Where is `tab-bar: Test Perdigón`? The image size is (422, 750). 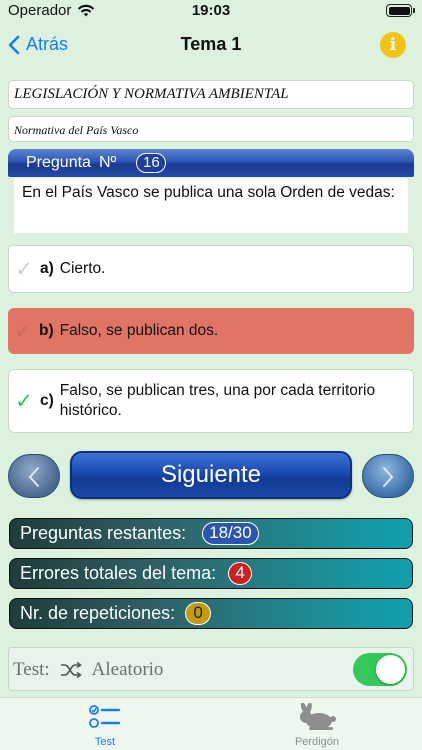
tab-bar: Test Perdigón is located at coordinates (211, 723).